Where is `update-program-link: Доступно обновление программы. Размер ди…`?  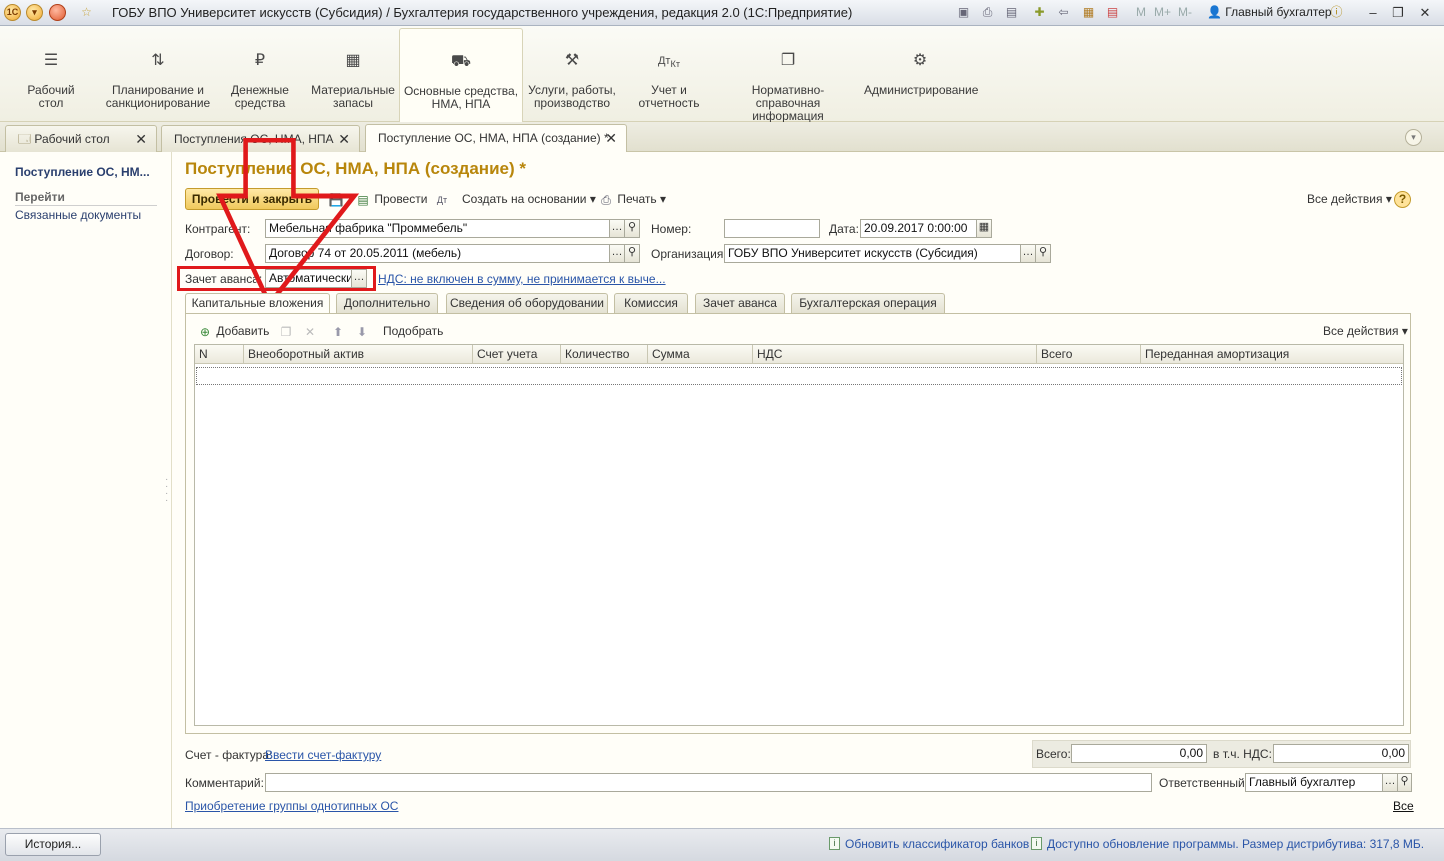 update-program-link: Доступно обновление программы. Размер ди… is located at coordinates (1235, 844).